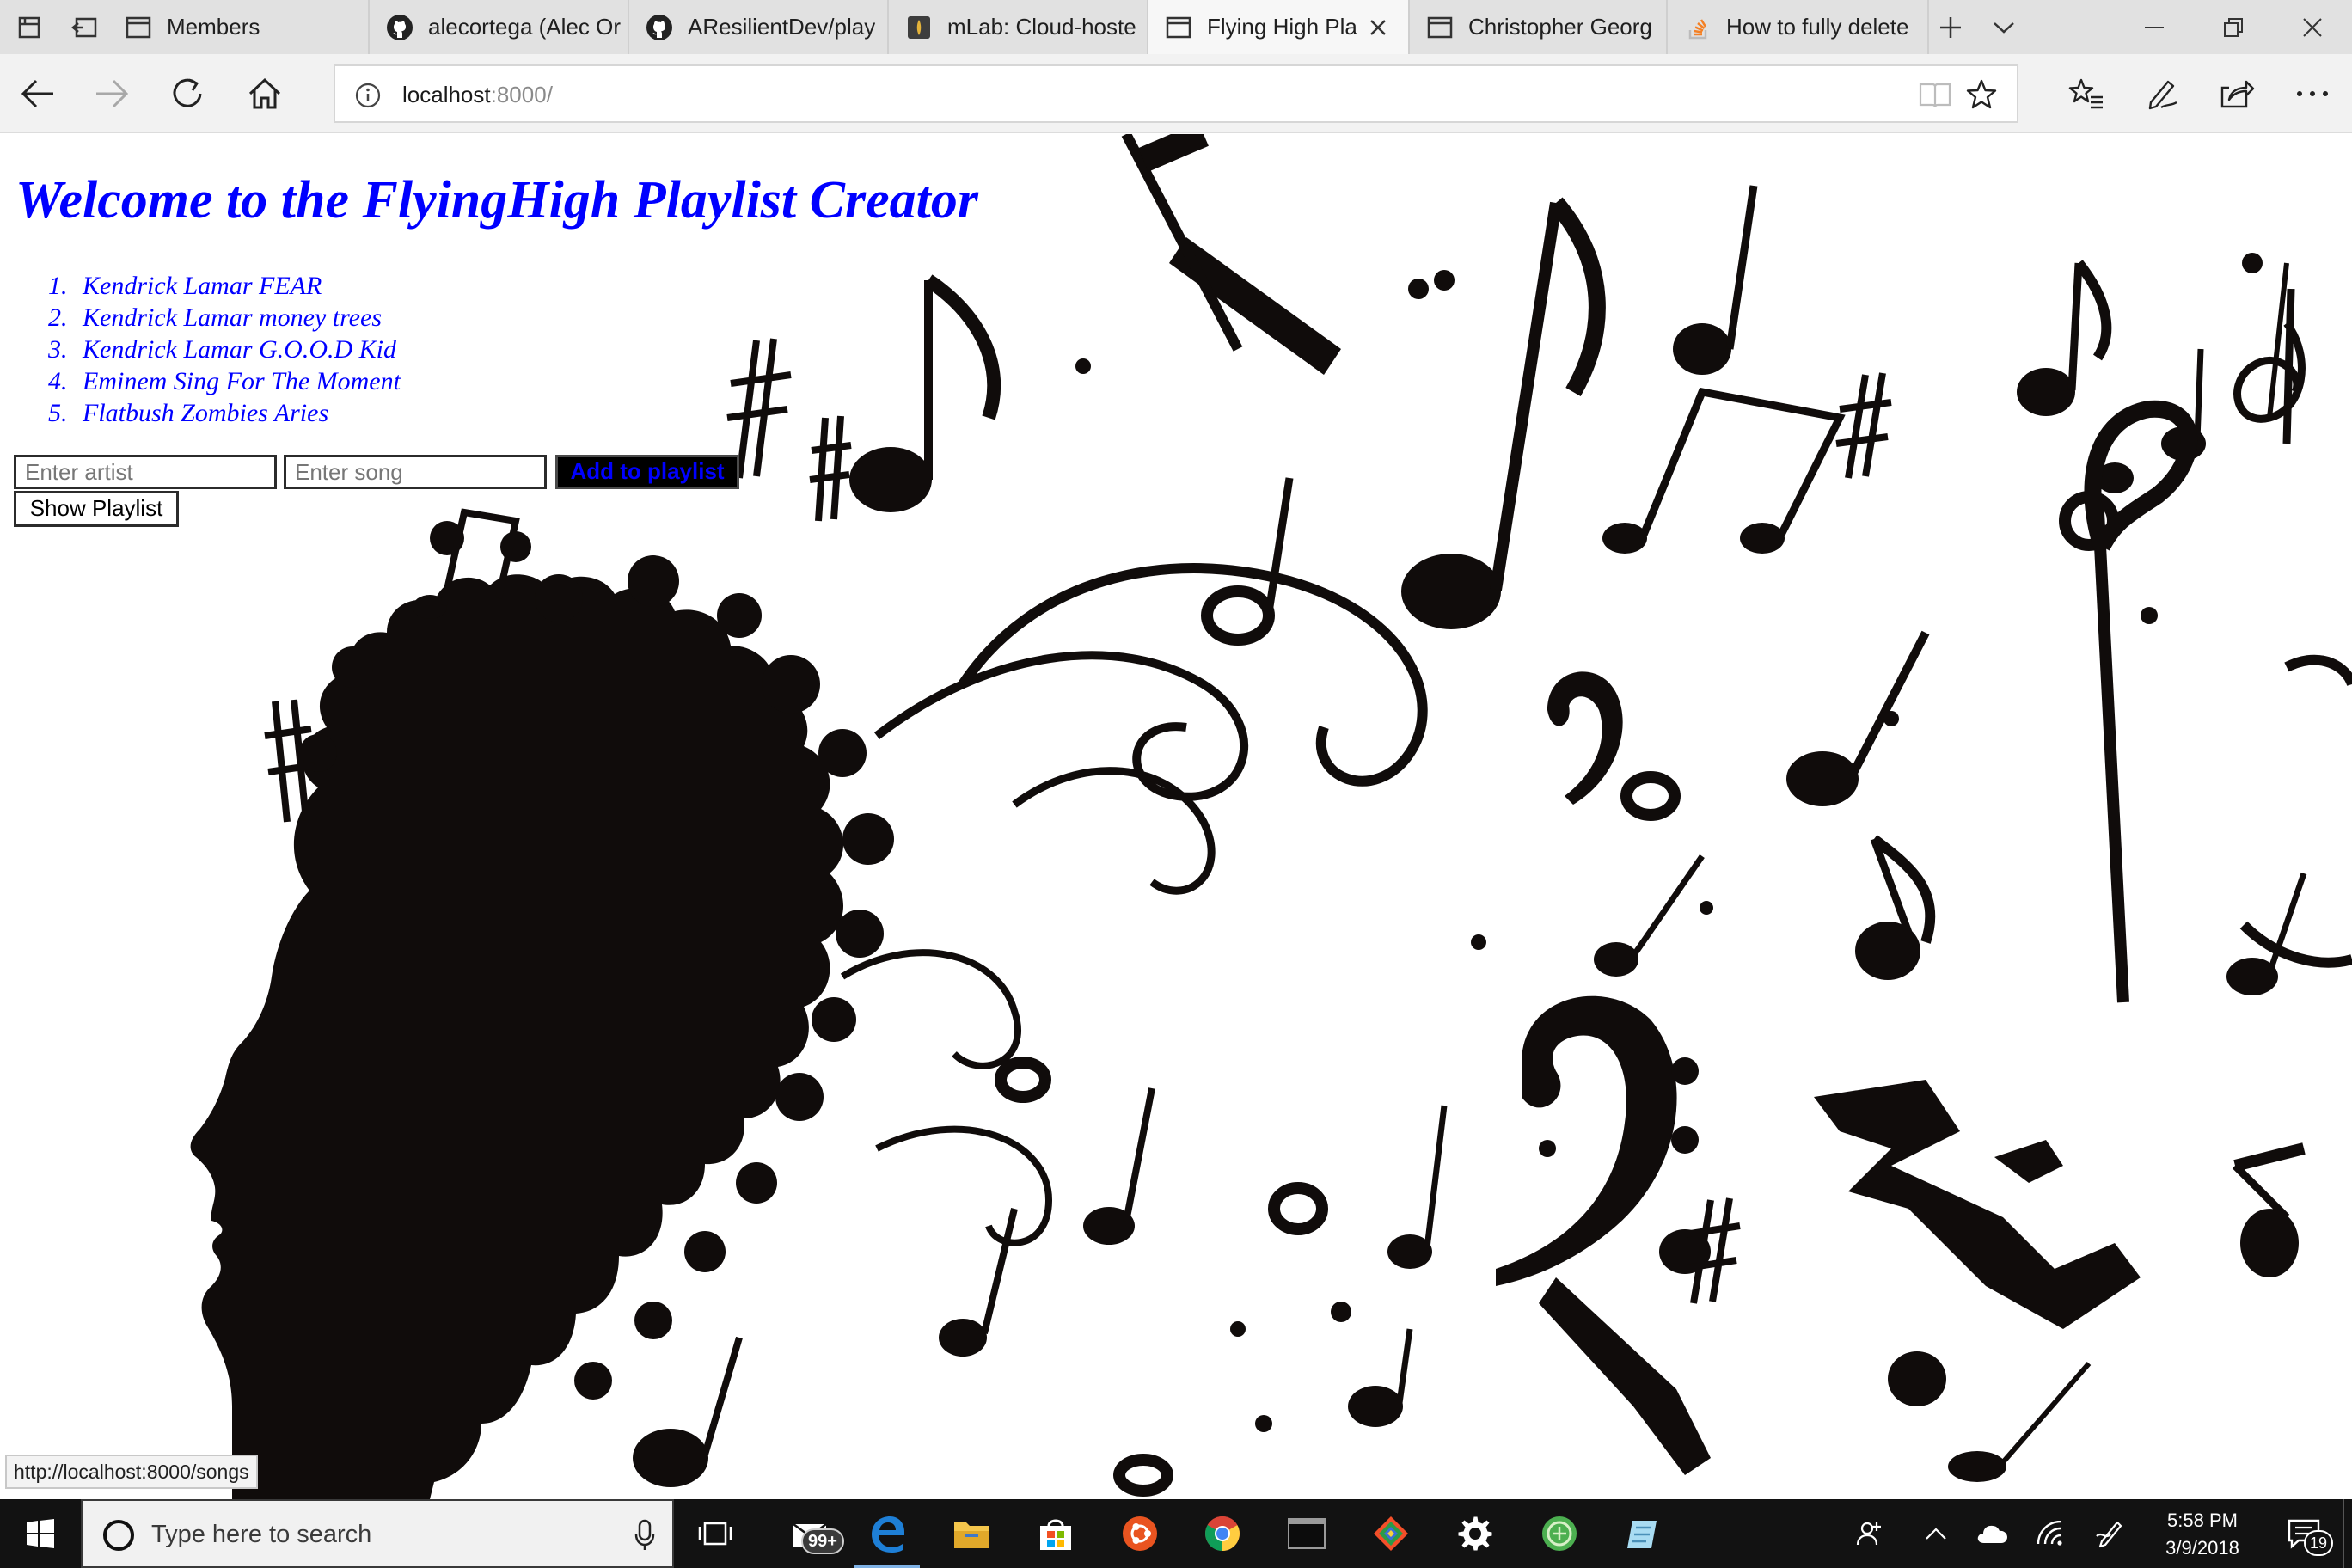 This screenshot has height=1568, width=2352. I want to click on list-item: 3. Kendrick Lamar G.O.O.D Kid, so click(224, 349).